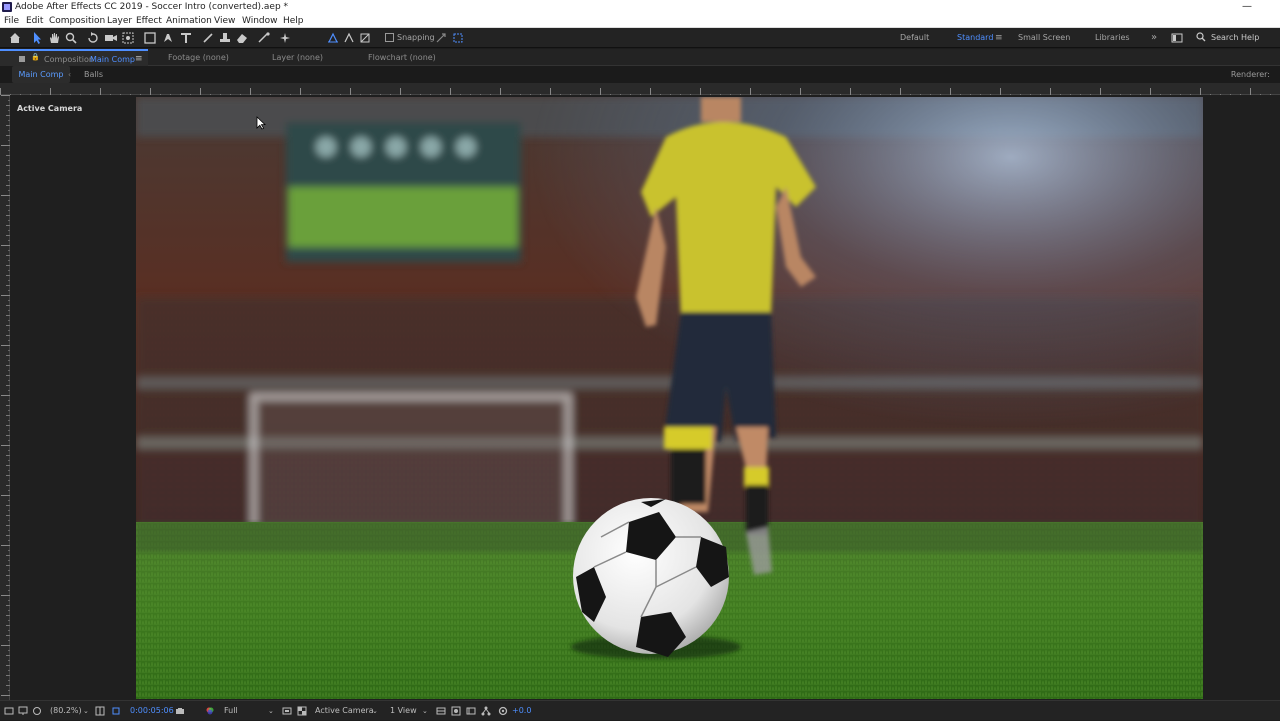 The width and height of the screenshot is (1280, 721). I want to click on mouse-cursor-icon, so click(261, 123).